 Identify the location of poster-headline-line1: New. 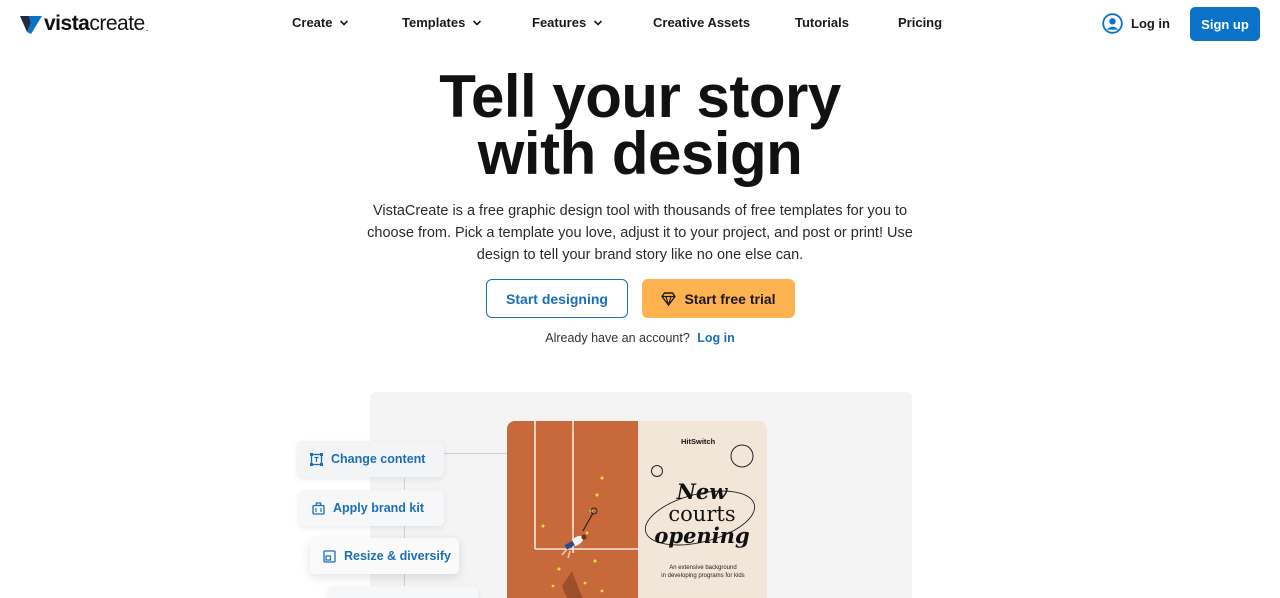
(702, 491).